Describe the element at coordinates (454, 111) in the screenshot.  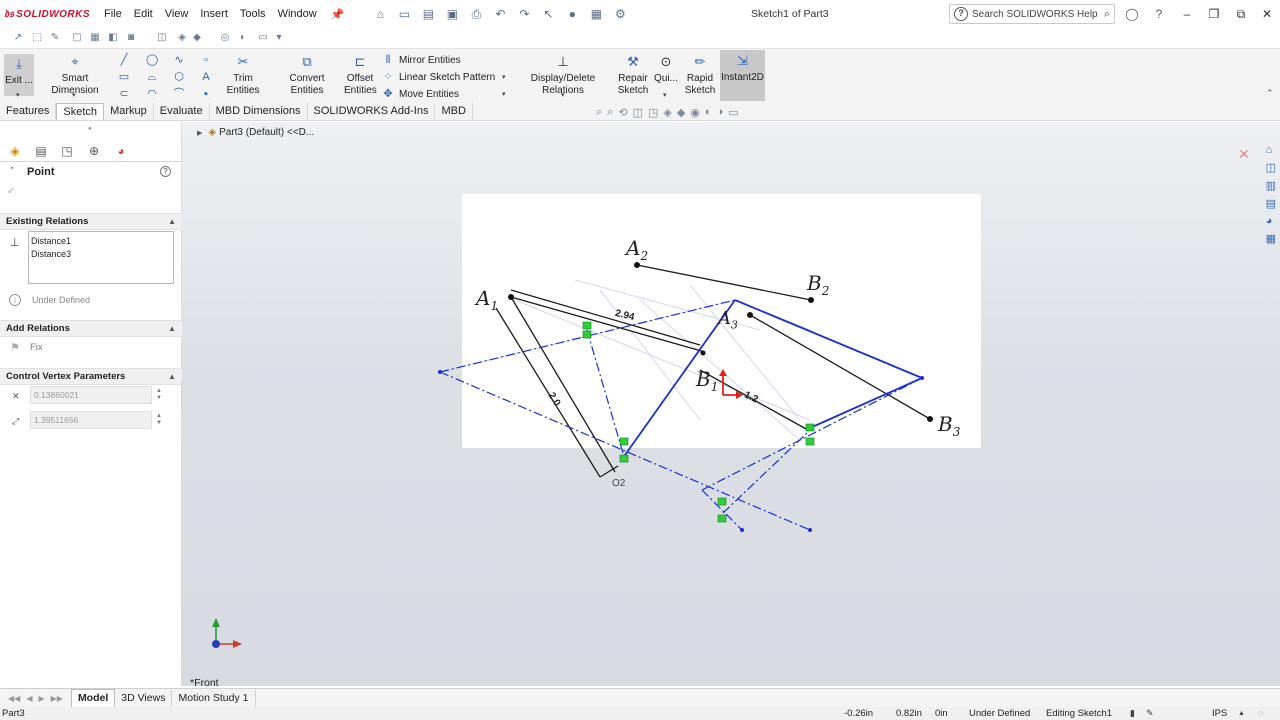
I see `tab-mbd: MBD` at that location.